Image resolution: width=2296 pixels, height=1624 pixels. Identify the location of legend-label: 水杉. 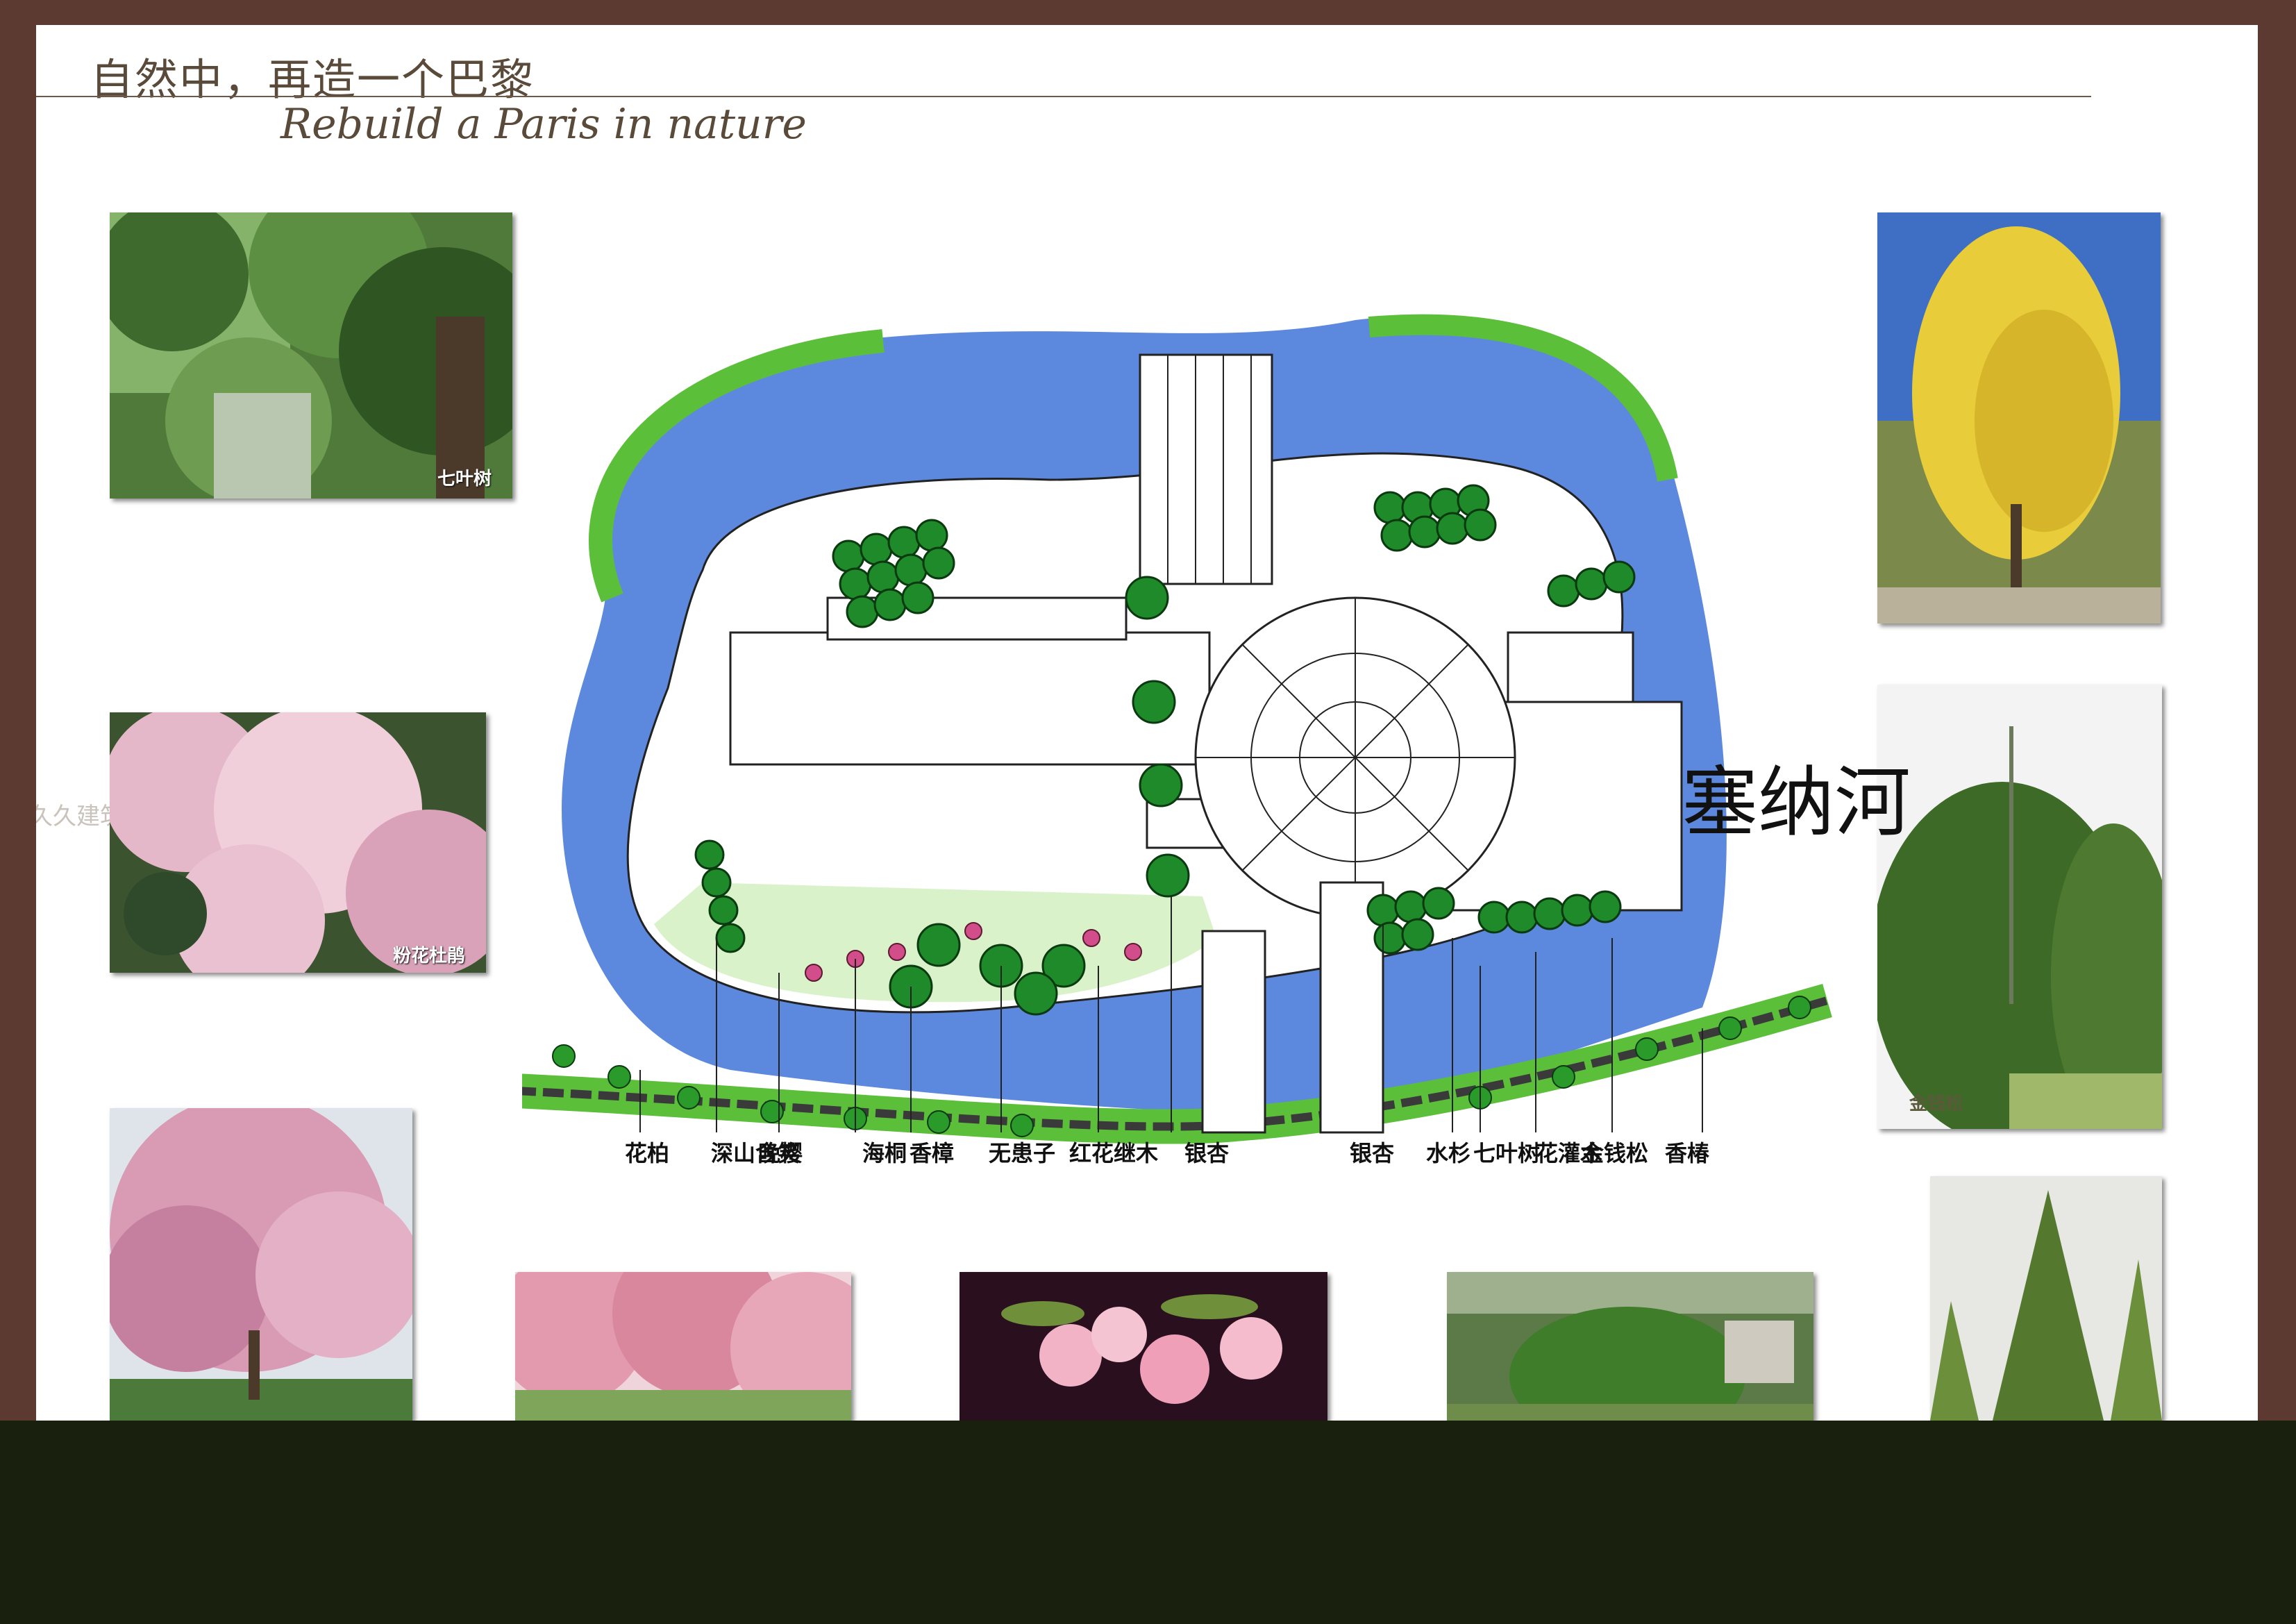
(1448, 1153).